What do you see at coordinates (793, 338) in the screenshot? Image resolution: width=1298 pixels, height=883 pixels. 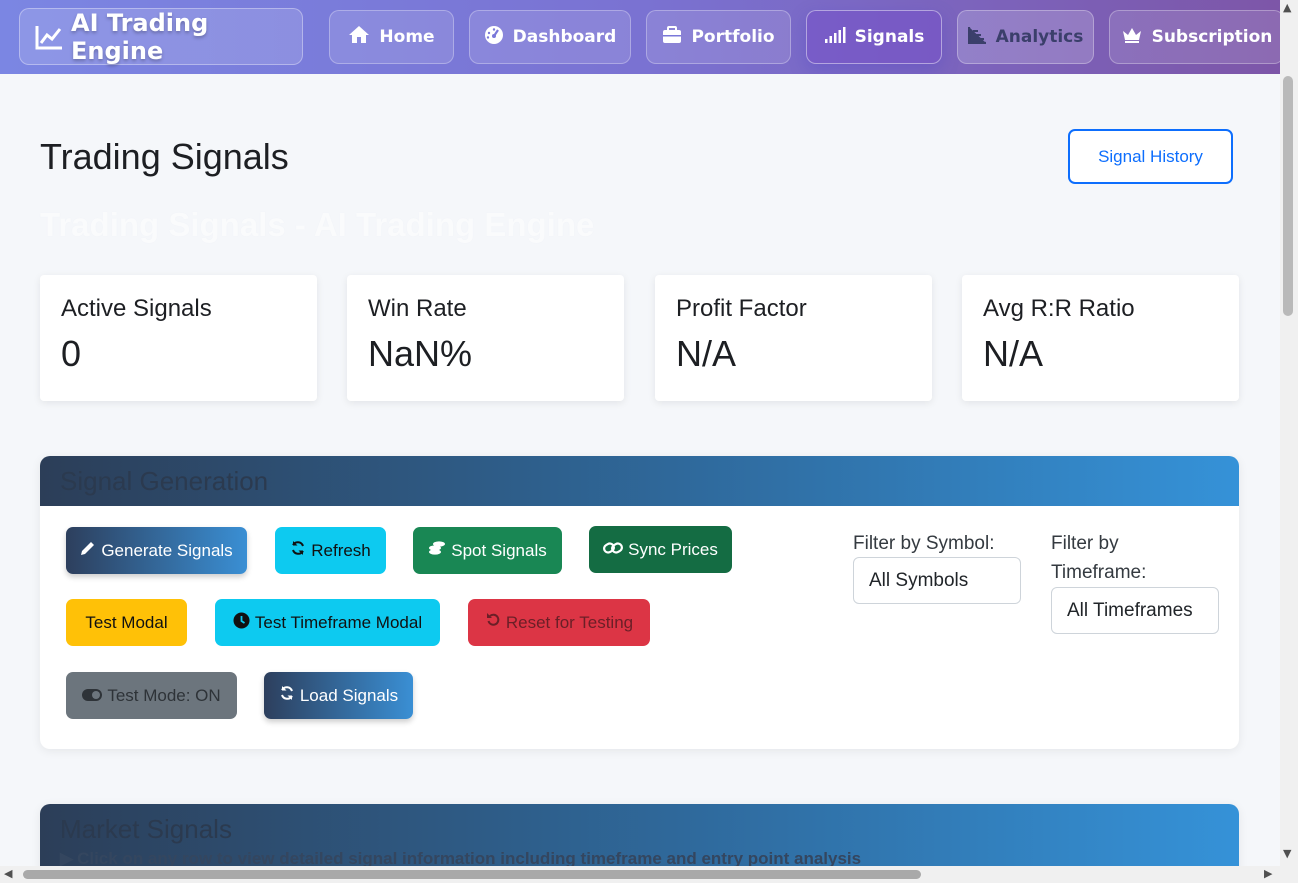 I see `stat-card-profit-factor: Profit Factor N/A` at bounding box center [793, 338].